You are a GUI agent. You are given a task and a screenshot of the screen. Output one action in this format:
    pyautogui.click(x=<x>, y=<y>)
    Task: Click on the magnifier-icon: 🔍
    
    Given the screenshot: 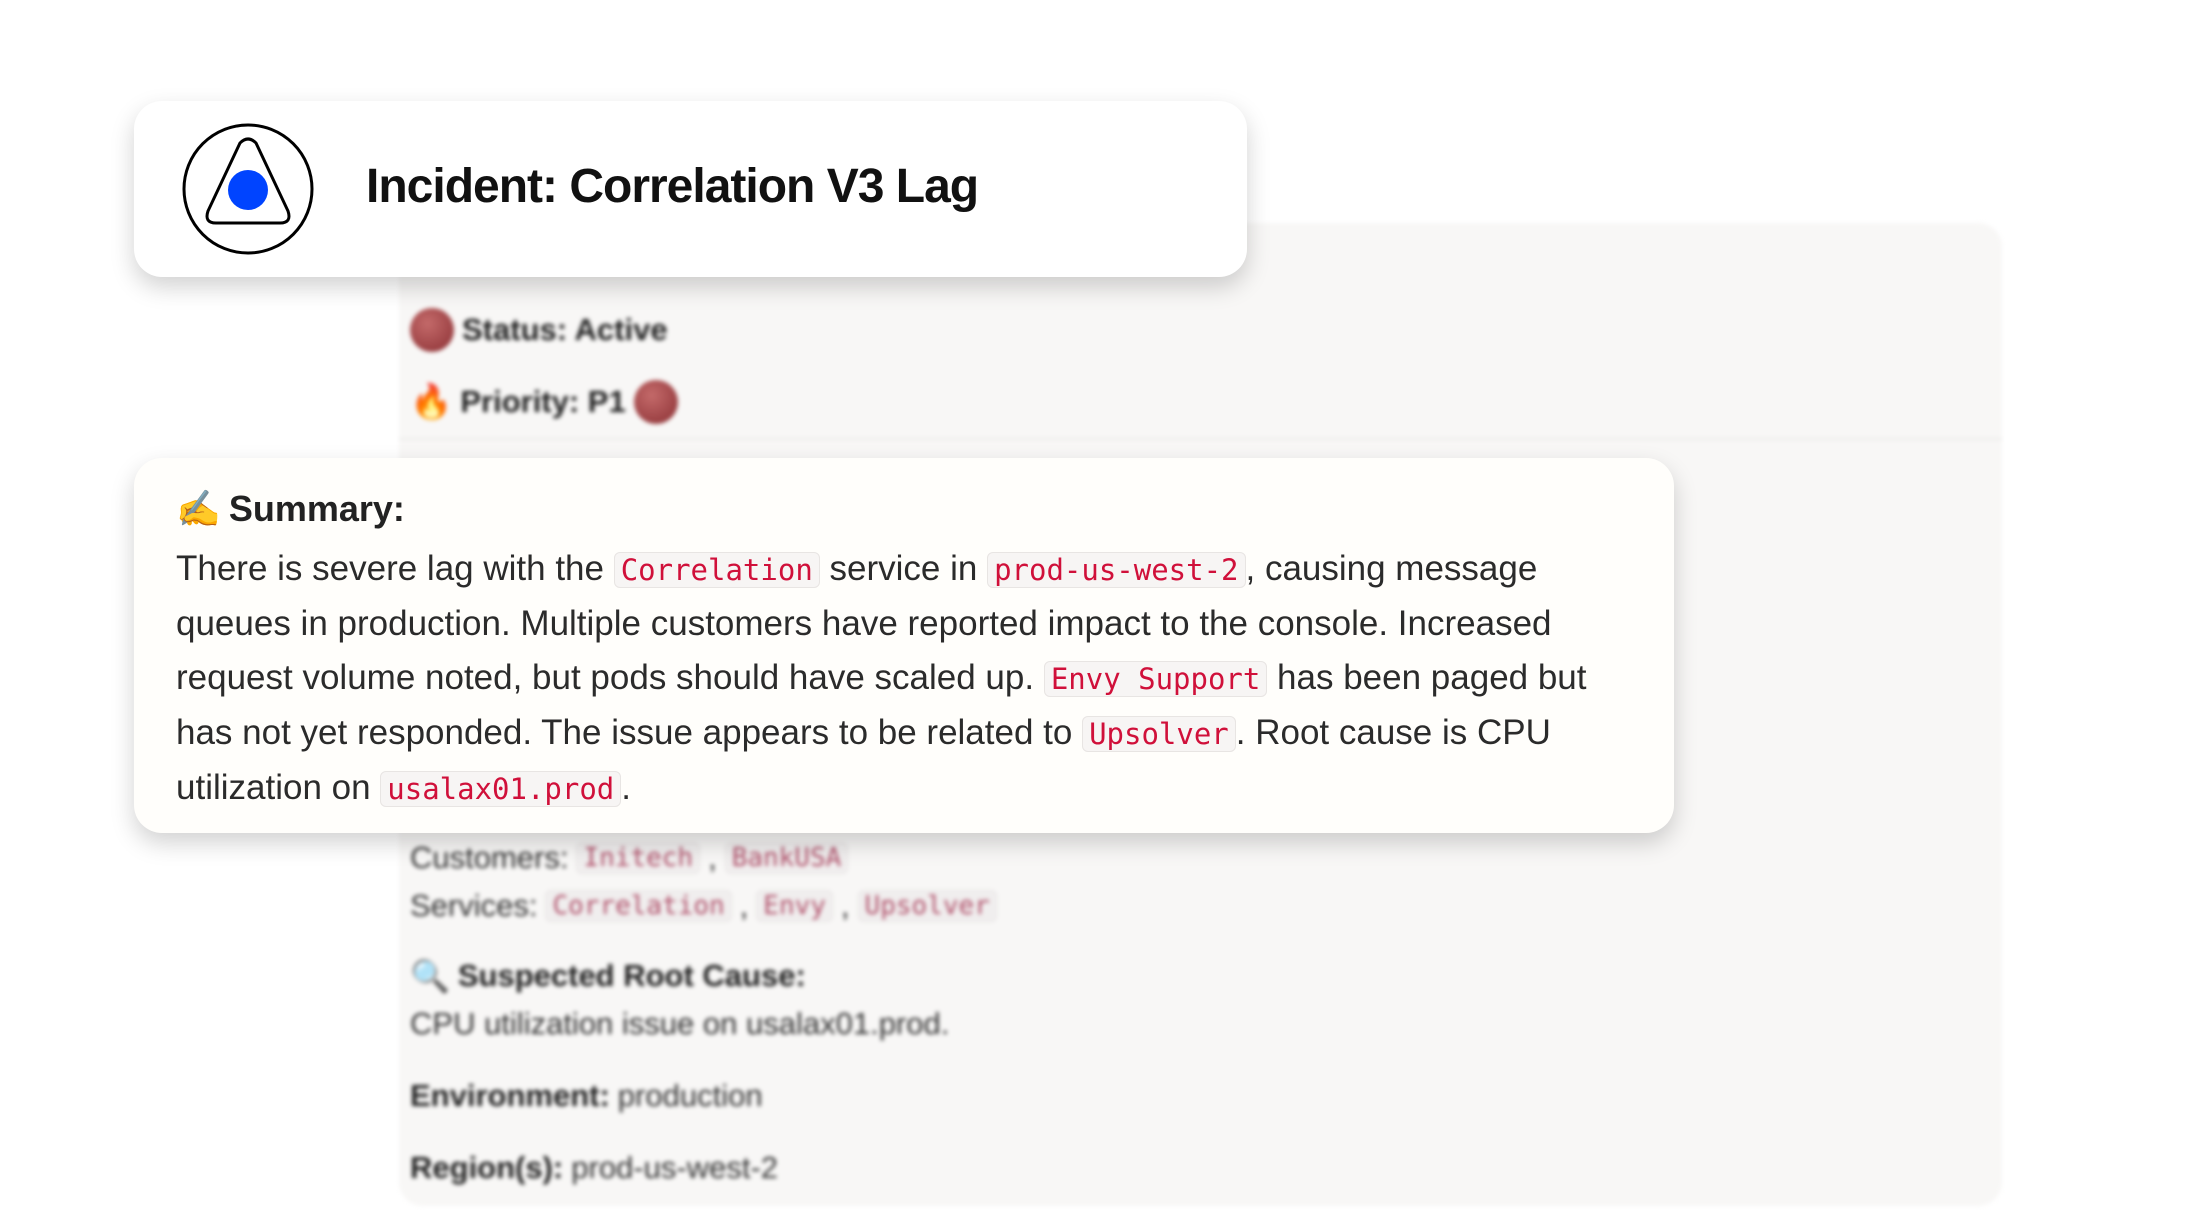 What is the action you would take?
    pyautogui.click(x=430, y=976)
    